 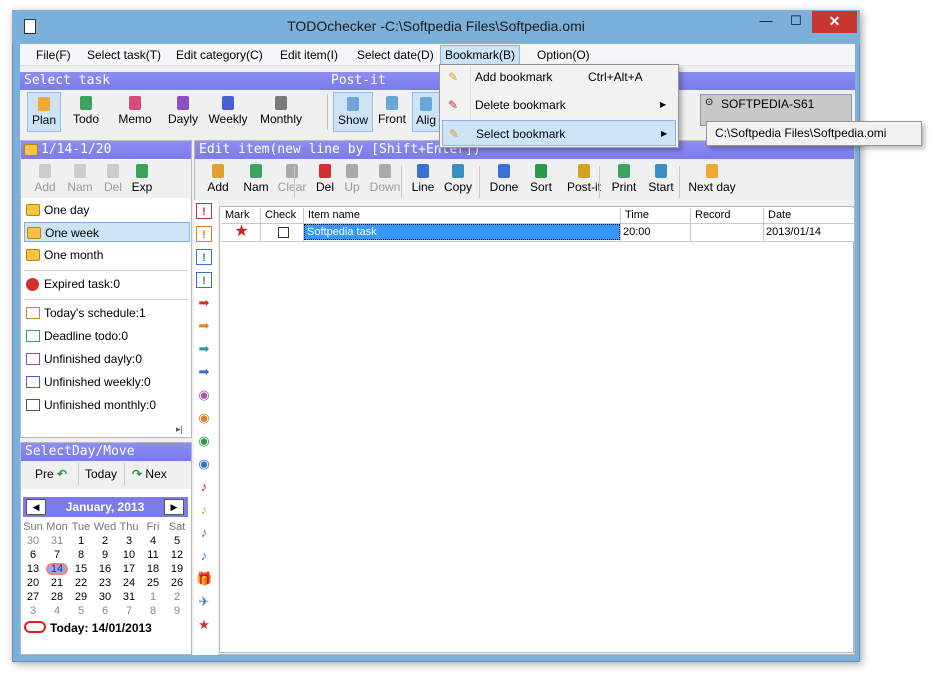 What do you see at coordinates (81, 583) in the screenshot?
I see `calendar-day: 22` at bounding box center [81, 583].